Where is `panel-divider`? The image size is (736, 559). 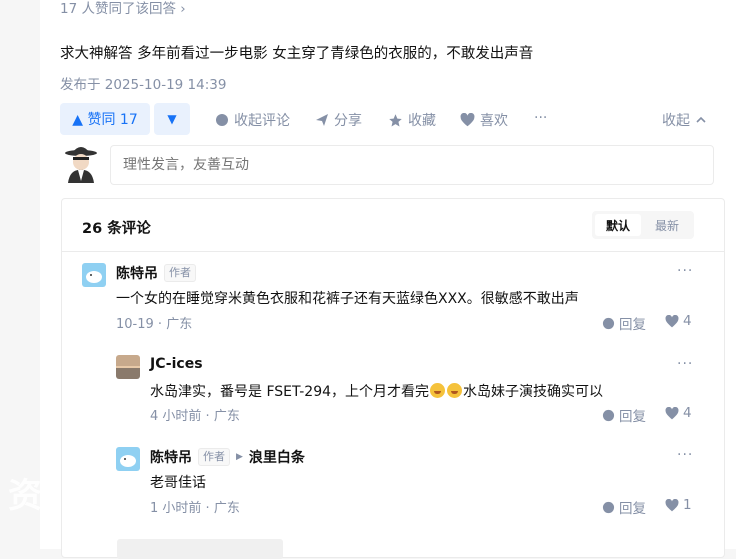 panel-divider is located at coordinates (393, 251).